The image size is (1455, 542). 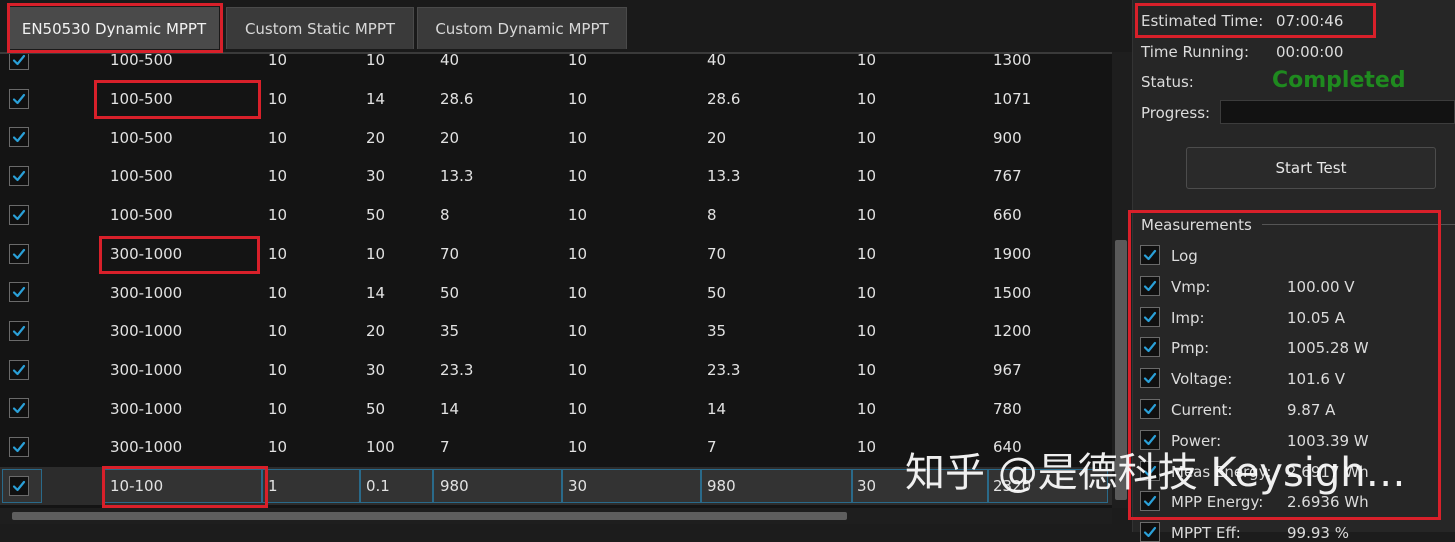 What do you see at coordinates (724, 176) in the screenshot?
I see `table-cell: 13.3` at bounding box center [724, 176].